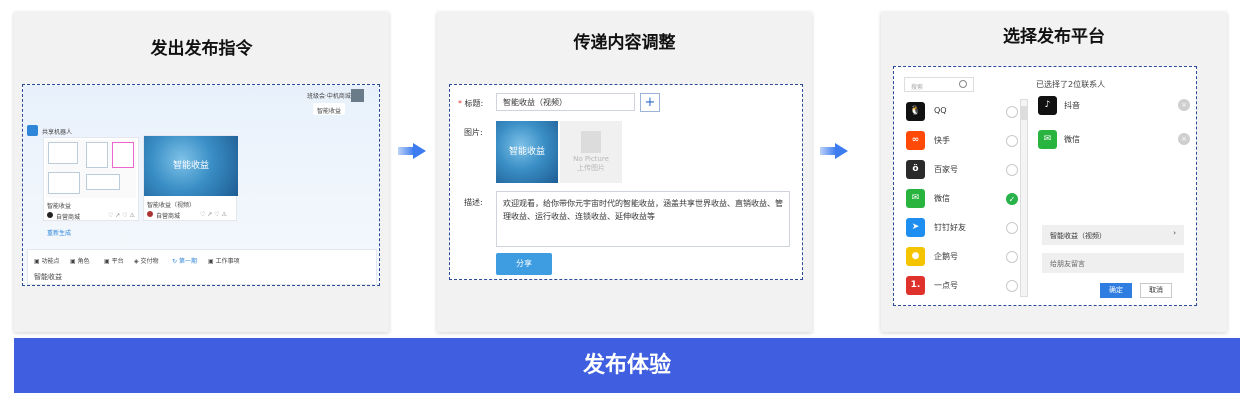 Image resolution: width=1248 pixels, height=403 pixels. What do you see at coordinates (32, 130) in the screenshot?
I see `bot-avatar-icon` at bounding box center [32, 130].